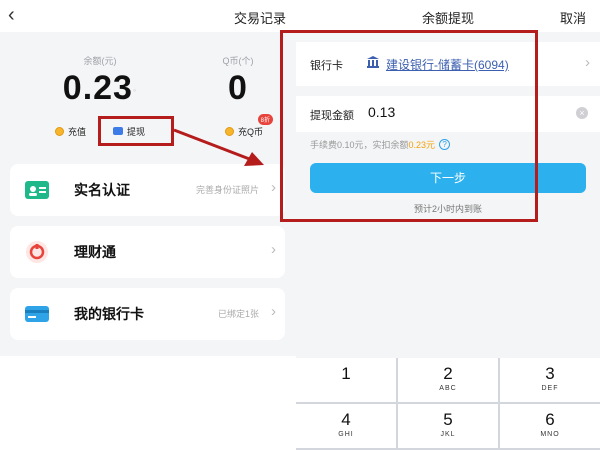 The height and width of the screenshot is (450, 600). What do you see at coordinates (448, 434) in the screenshot?
I see `key-letters: JKL` at bounding box center [448, 434].